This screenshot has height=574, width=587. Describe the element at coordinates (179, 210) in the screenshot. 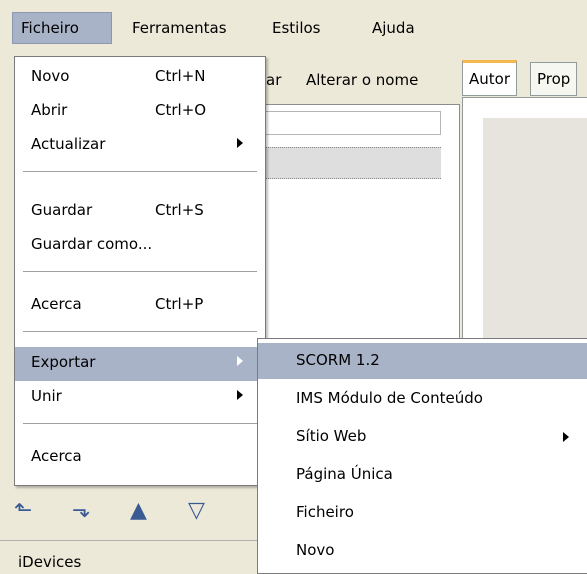

I see `menu-item-shortcut: Ctrl+S` at that location.